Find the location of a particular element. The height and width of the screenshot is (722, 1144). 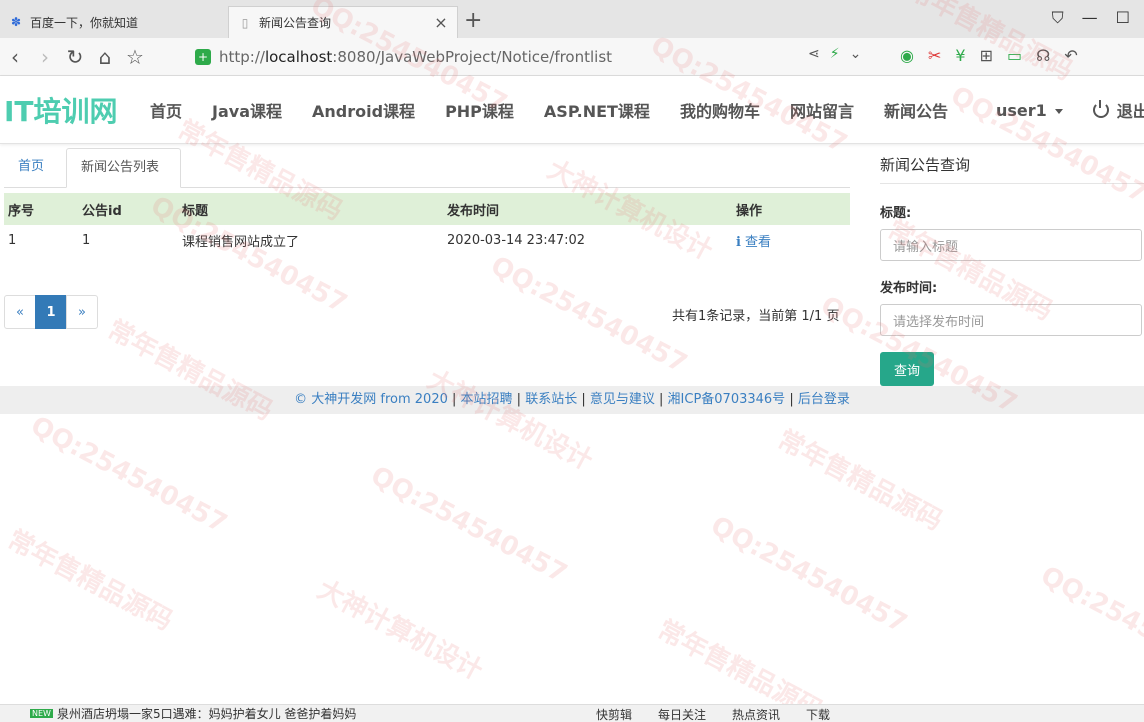

star-icon: ☆ is located at coordinates (135, 57).